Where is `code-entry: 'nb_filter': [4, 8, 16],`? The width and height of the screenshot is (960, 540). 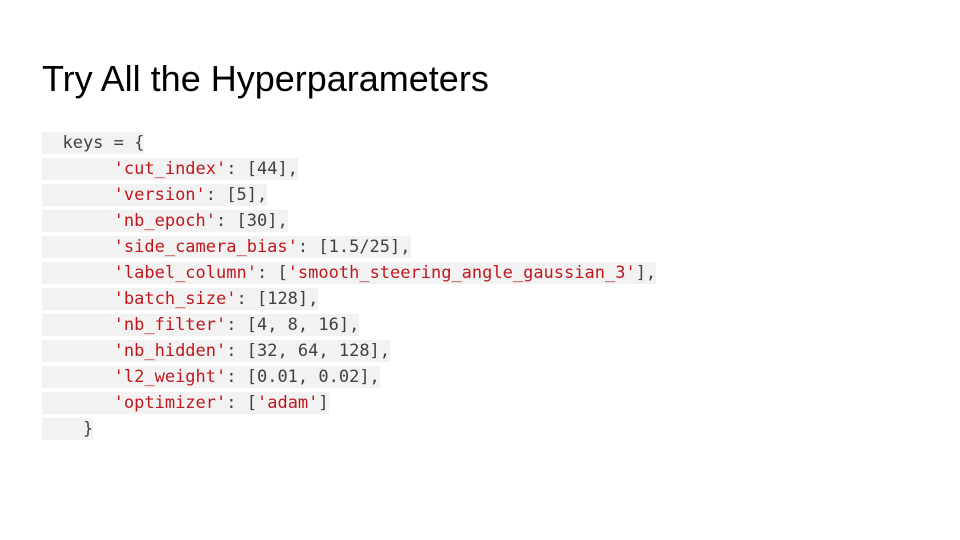 code-entry: 'nb_filter': [4, 8, 16], is located at coordinates (201, 325).